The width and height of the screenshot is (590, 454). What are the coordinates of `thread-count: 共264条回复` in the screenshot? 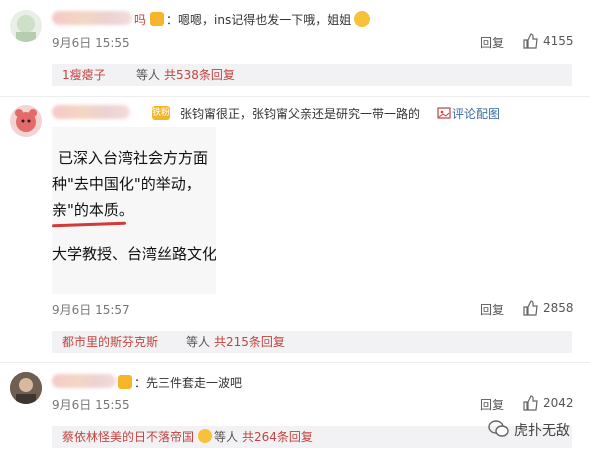 It's located at (277, 437).